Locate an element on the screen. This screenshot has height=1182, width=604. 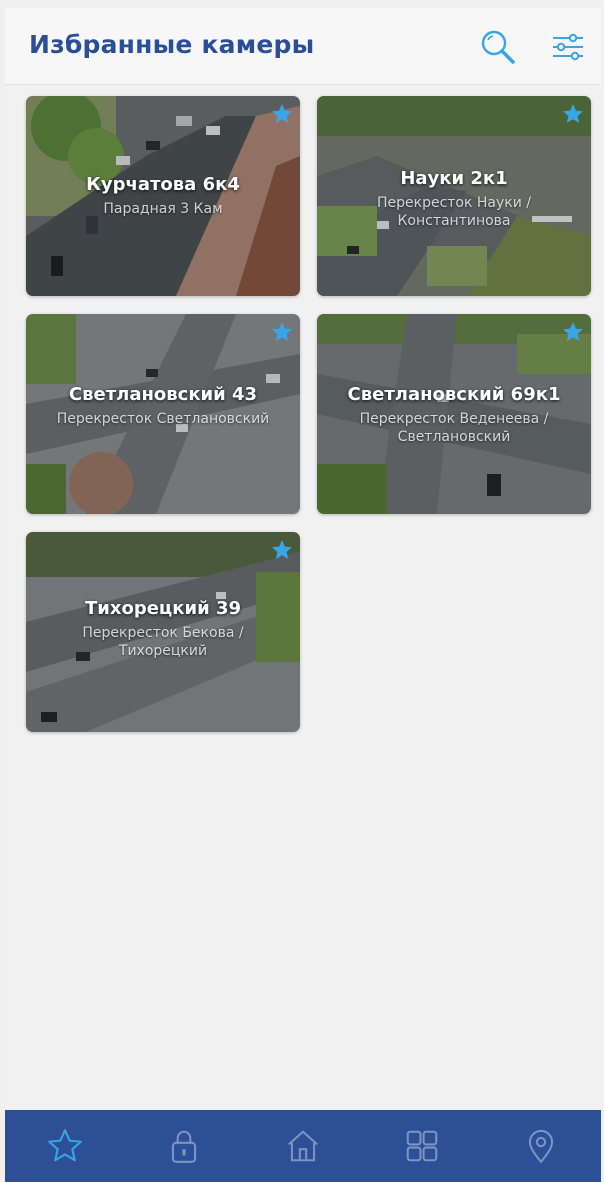
camera-name: Светлановский 69к1 is located at coordinates (454, 394).